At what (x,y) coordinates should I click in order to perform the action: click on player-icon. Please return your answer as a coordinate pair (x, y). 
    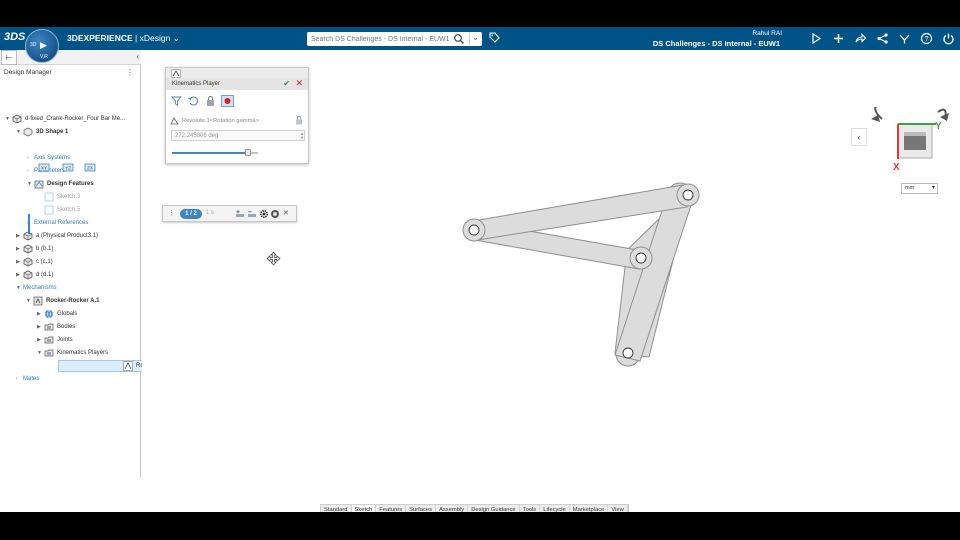
    Looking at the image, I should click on (128, 366).